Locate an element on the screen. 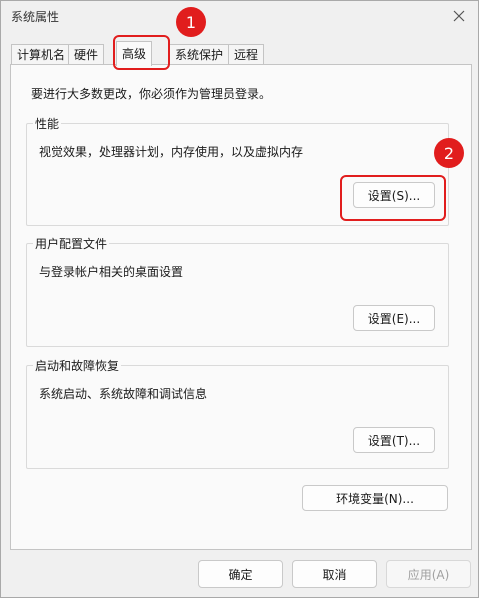 Image resolution: width=479 pixels, height=598 pixels. tab-strip: 计算机名 硬件 高级 系统保护 远程 is located at coordinates (241, 53).